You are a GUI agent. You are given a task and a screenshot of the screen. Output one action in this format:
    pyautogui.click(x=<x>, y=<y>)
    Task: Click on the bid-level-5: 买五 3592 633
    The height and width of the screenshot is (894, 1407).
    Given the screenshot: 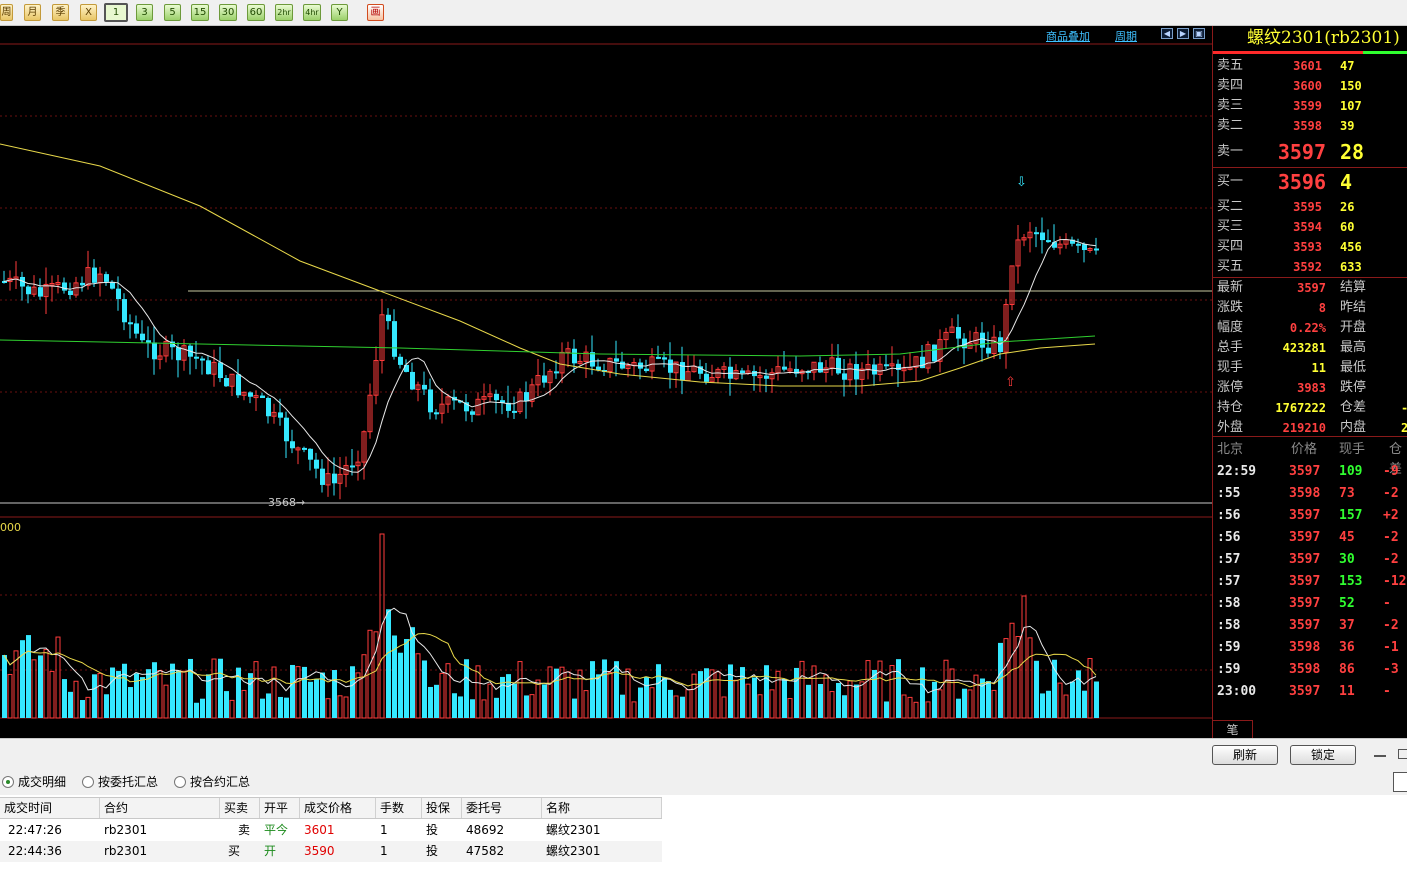 What is the action you would take?
    pyautogui.click(x=1310, y=267)
    